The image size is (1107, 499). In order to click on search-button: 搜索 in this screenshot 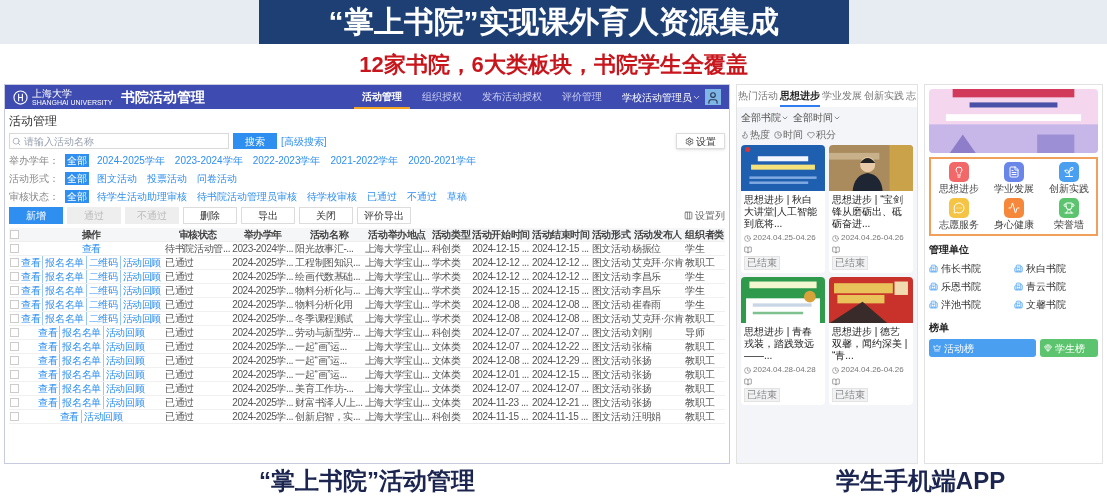, I will do `click(255, 141)`.